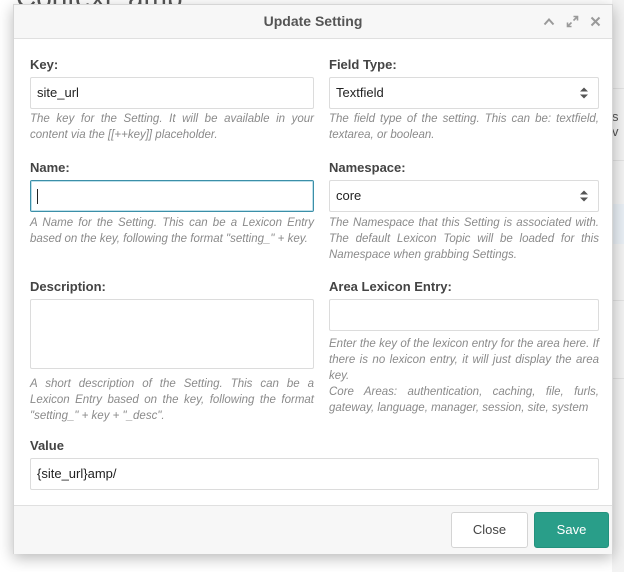 This screenshot has width=624, height=572. I want to click on dialog-title: Update Setting, so click(313, 21).